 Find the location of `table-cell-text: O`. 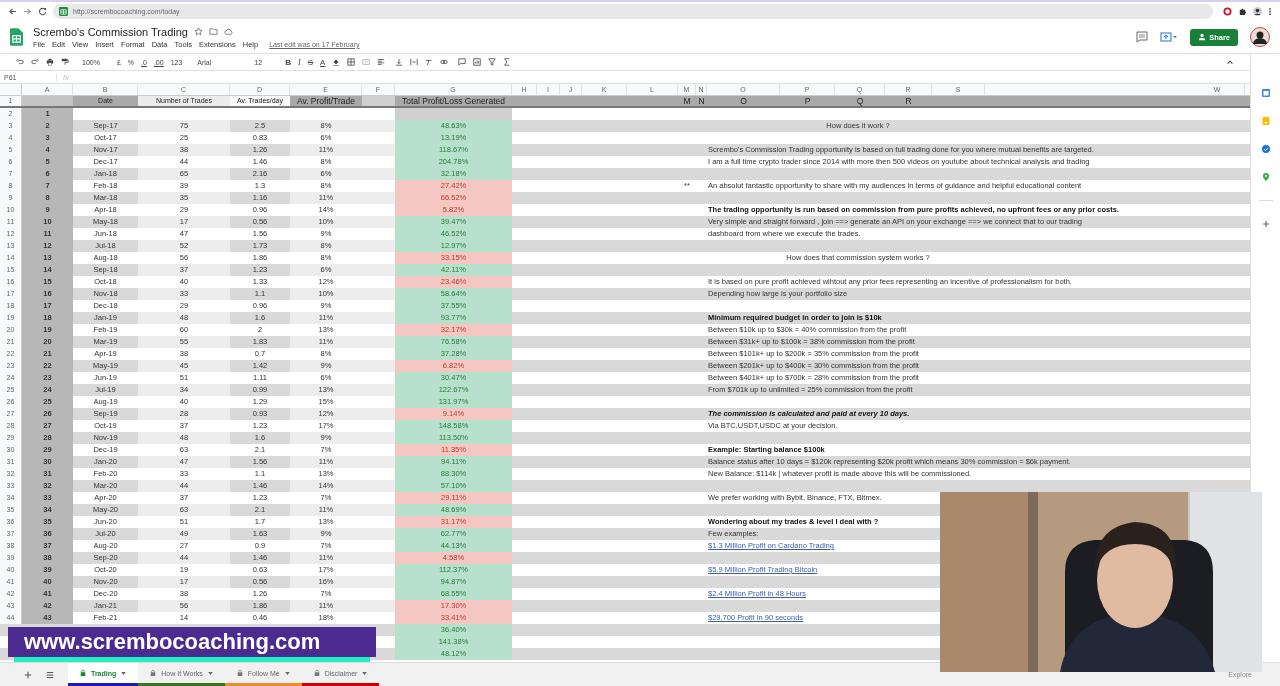

table-cell-text: O is located at coordinates (743, 101).